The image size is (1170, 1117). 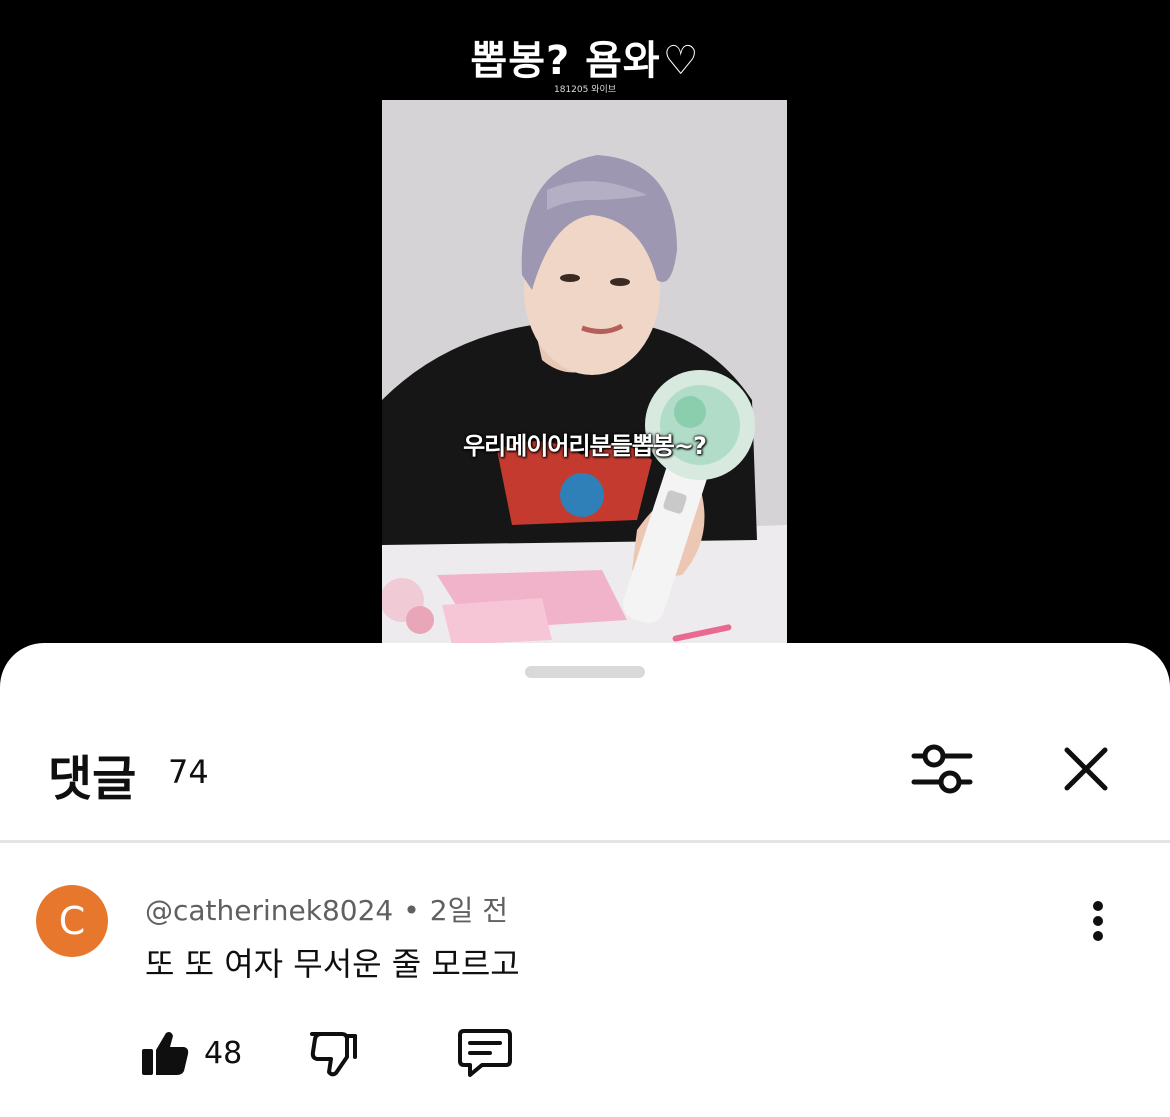 I want to click on close-icon, so click(x=1086, y=769).